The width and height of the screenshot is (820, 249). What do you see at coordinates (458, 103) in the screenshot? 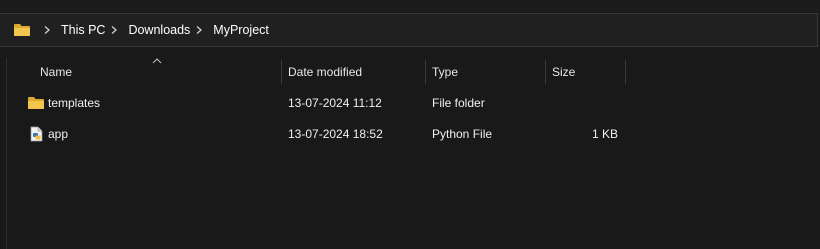
I see `file-type: File folder` at bounding box center [458, 103].